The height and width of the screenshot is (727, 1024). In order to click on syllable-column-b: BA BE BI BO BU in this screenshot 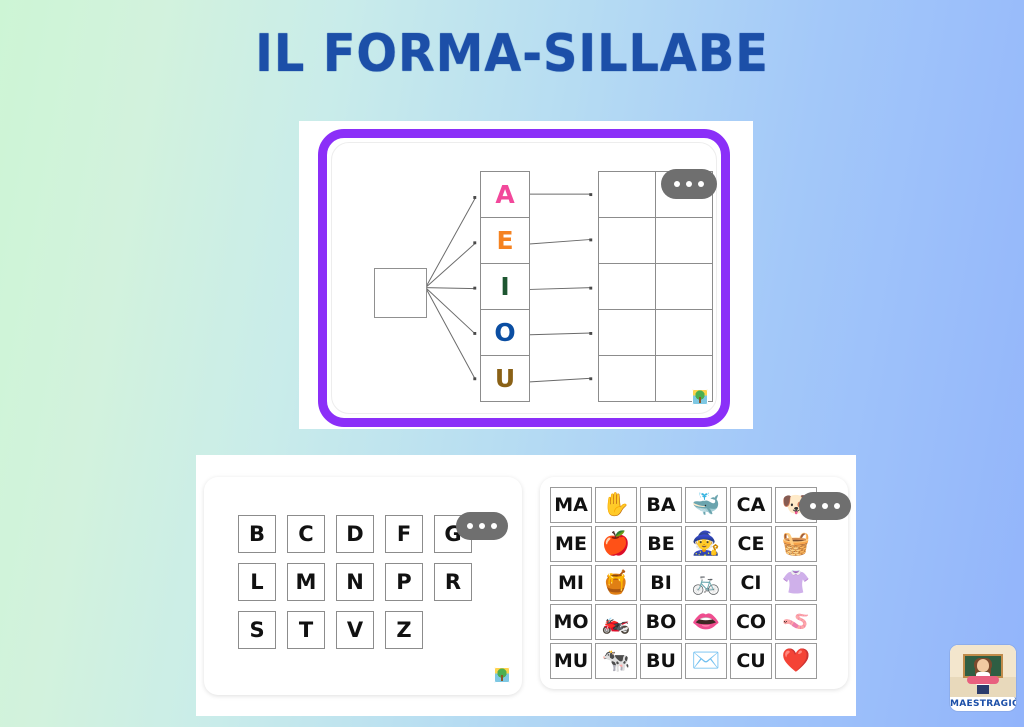, I will do `click(661, 583)`.